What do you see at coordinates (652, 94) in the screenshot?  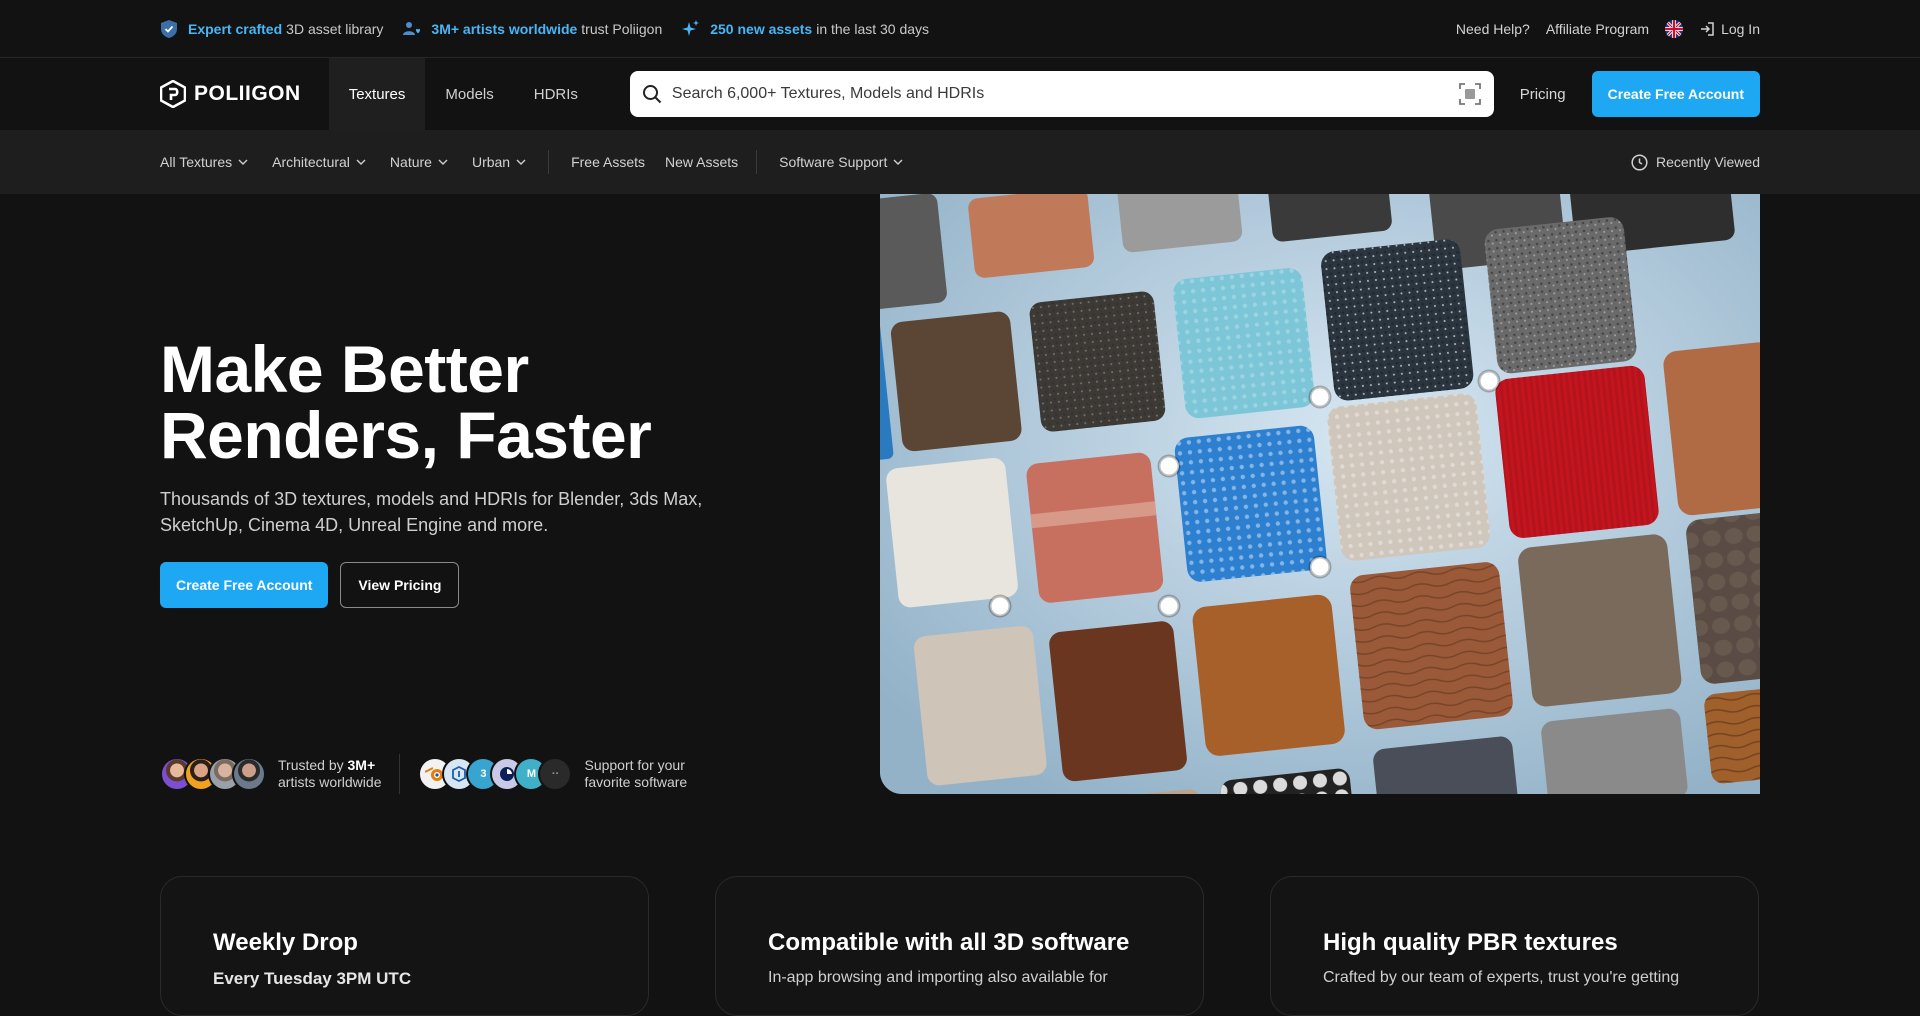 I see `search-icon` at bounding box center [652, 94].